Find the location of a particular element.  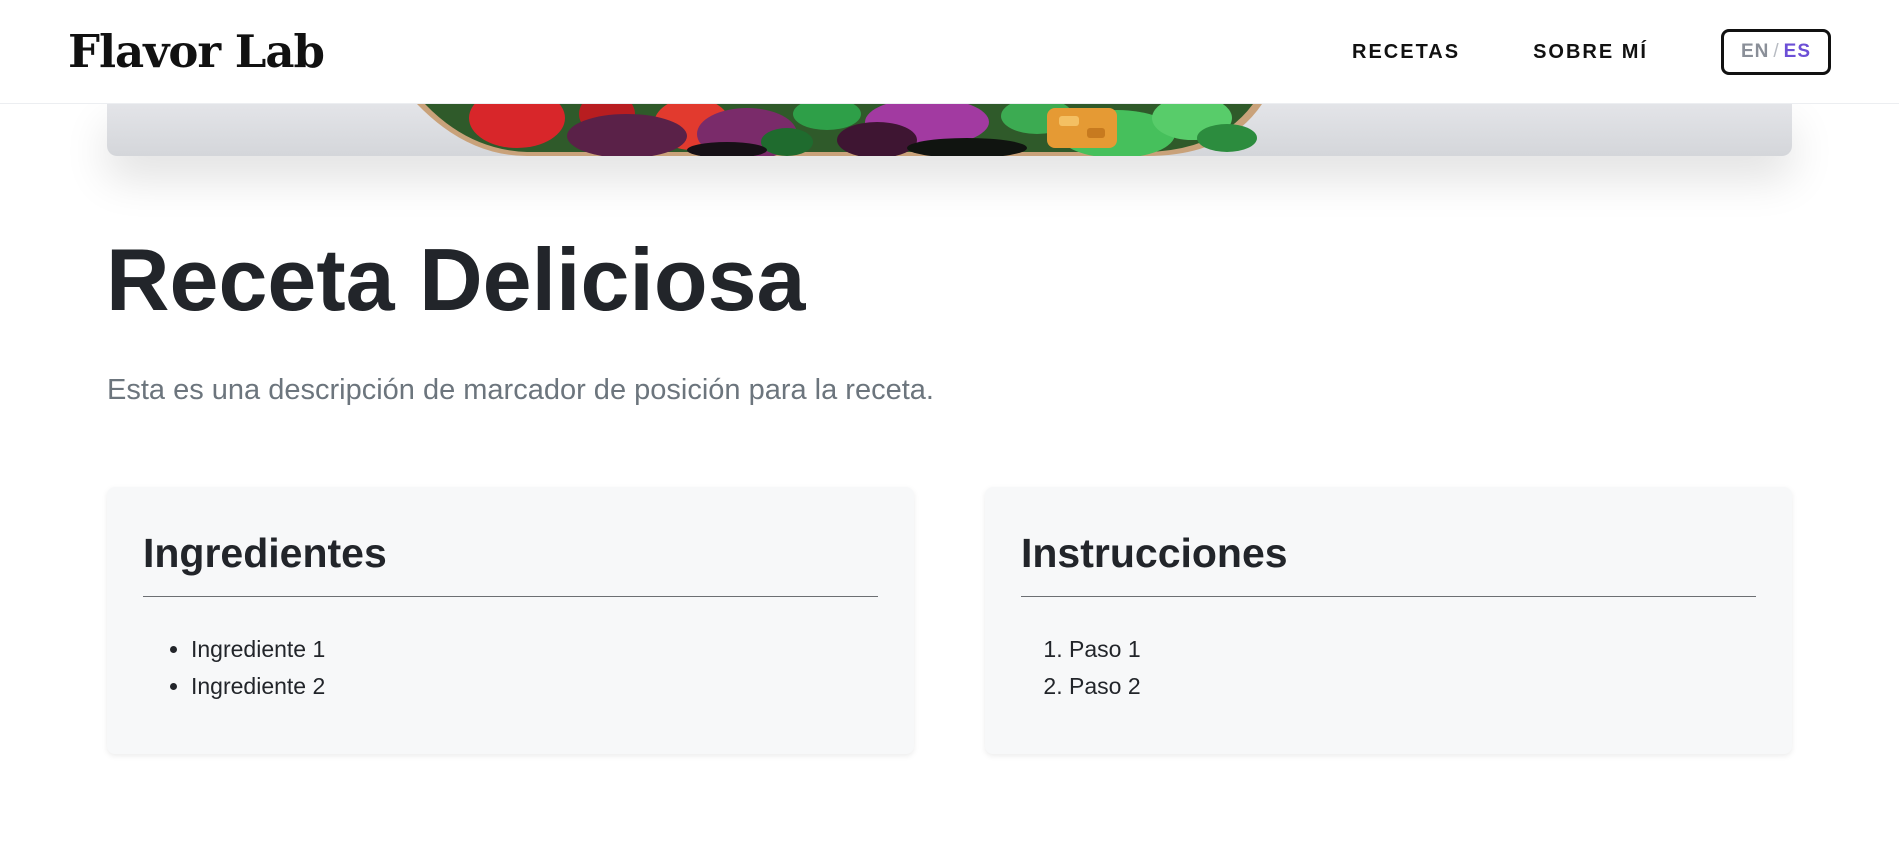

site-logo: Flavor Lab is located at coordinates (196, 52).